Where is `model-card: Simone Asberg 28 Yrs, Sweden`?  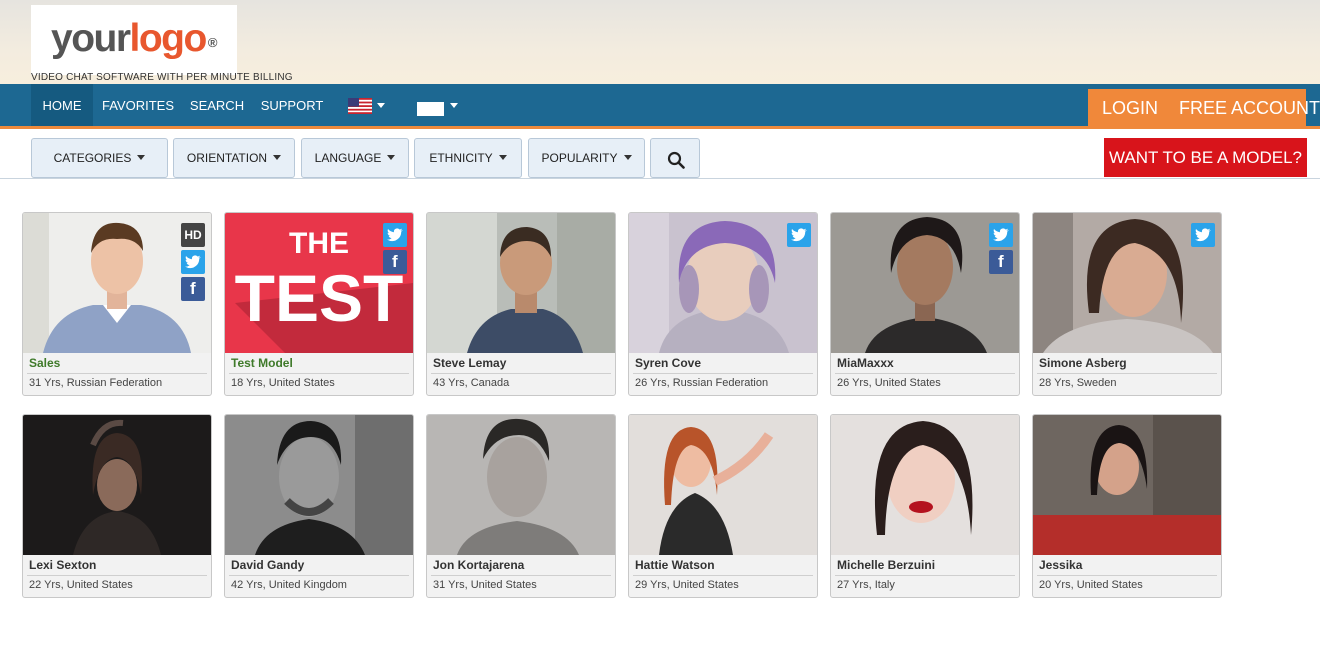
model-card: Simone Asberg 28 Yrs, Sweden is located at coordinates (1127, 304).